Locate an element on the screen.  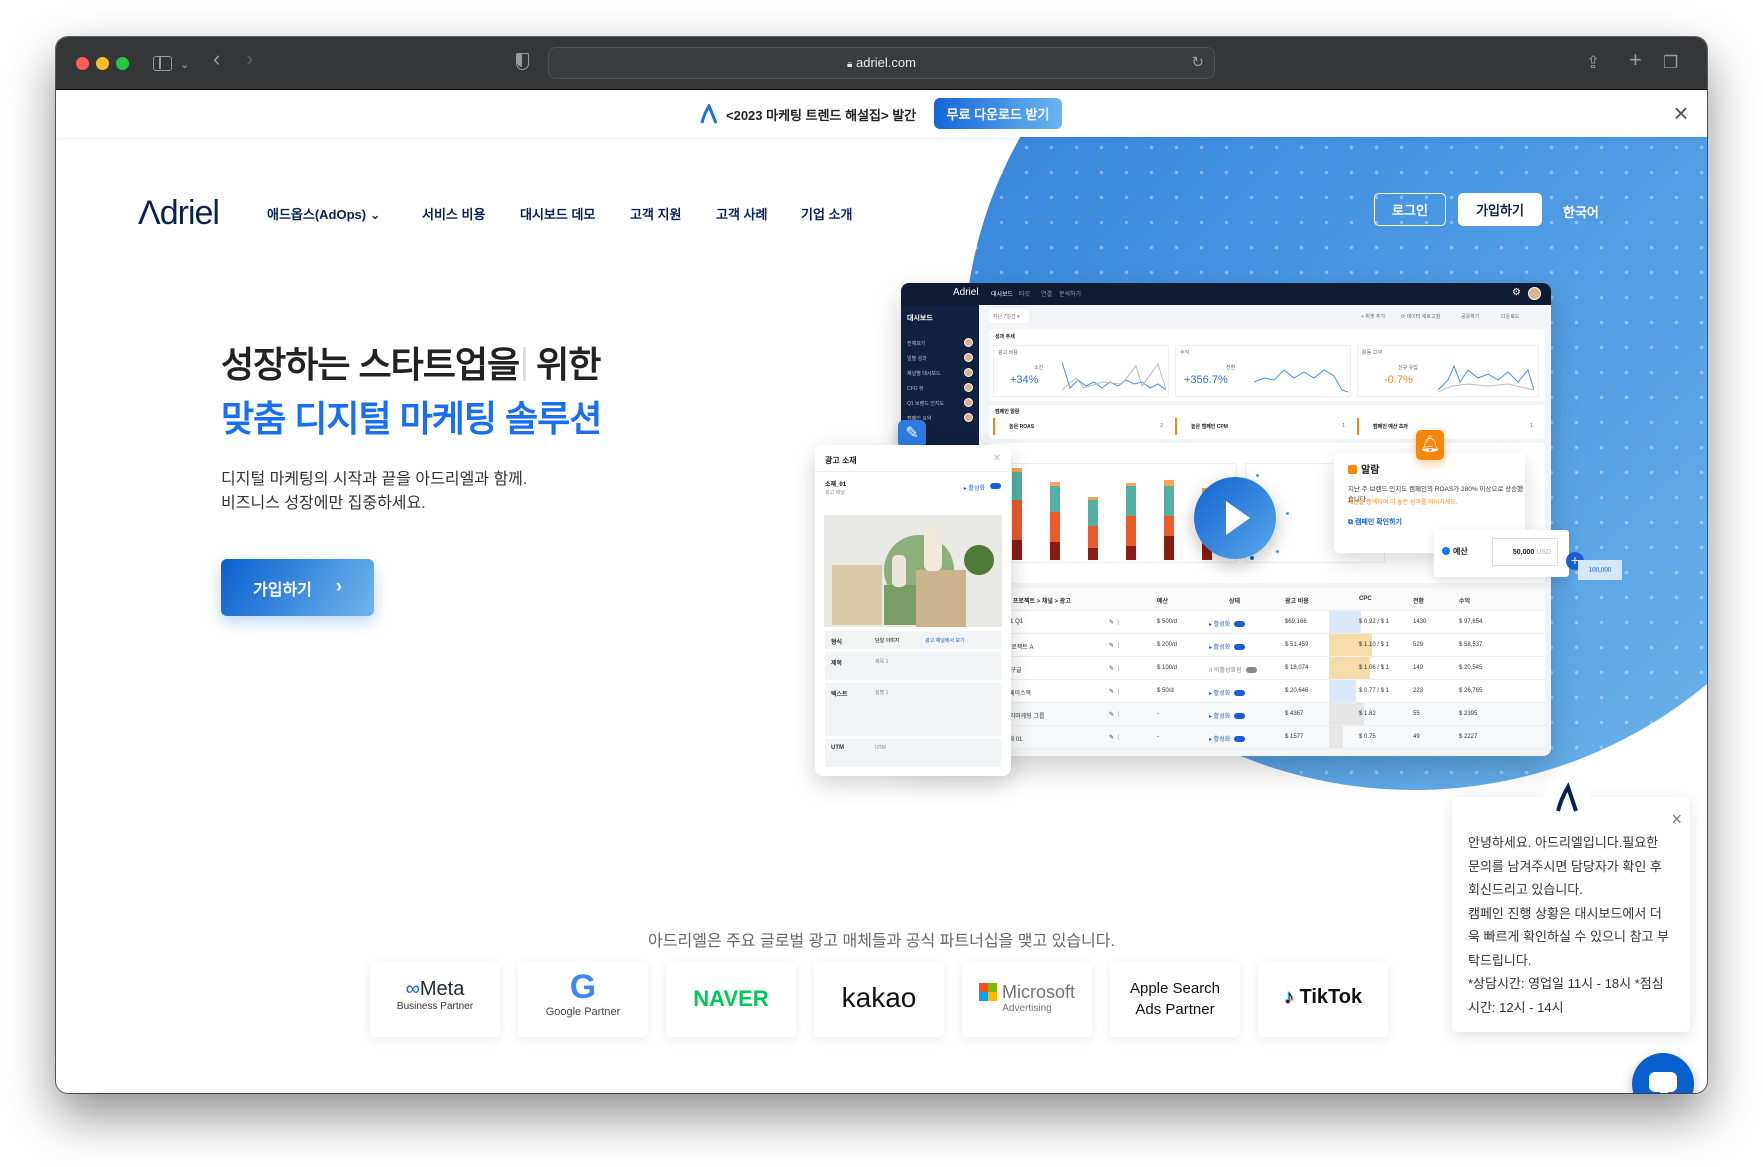
row-cpc: $ 1.10 / $ 1 is located at coordinates (1374, 645).